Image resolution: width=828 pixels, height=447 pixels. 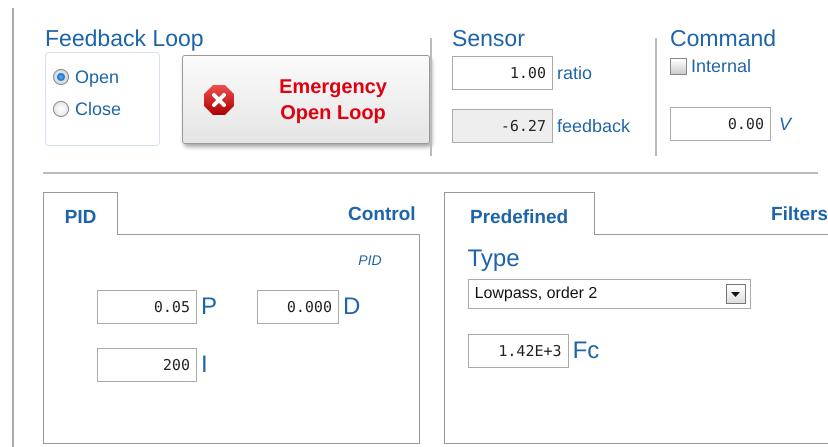 I want to click on radio-option: Close, so click(x=106, y=109).